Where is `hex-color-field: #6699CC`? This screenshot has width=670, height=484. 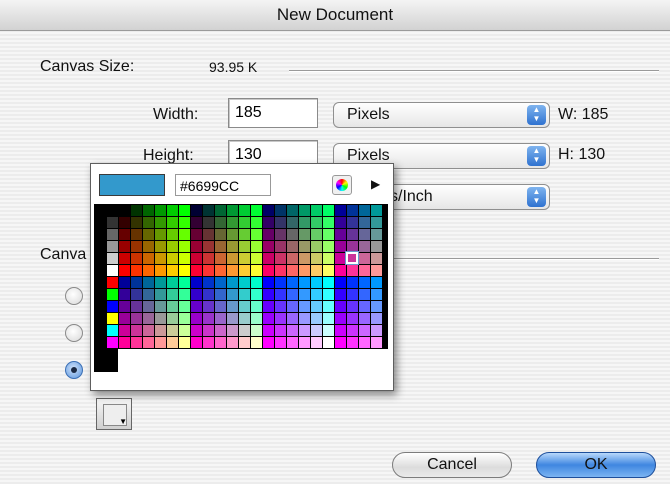
hex-color-field: #6699CC is located at coordinates (223, 185).